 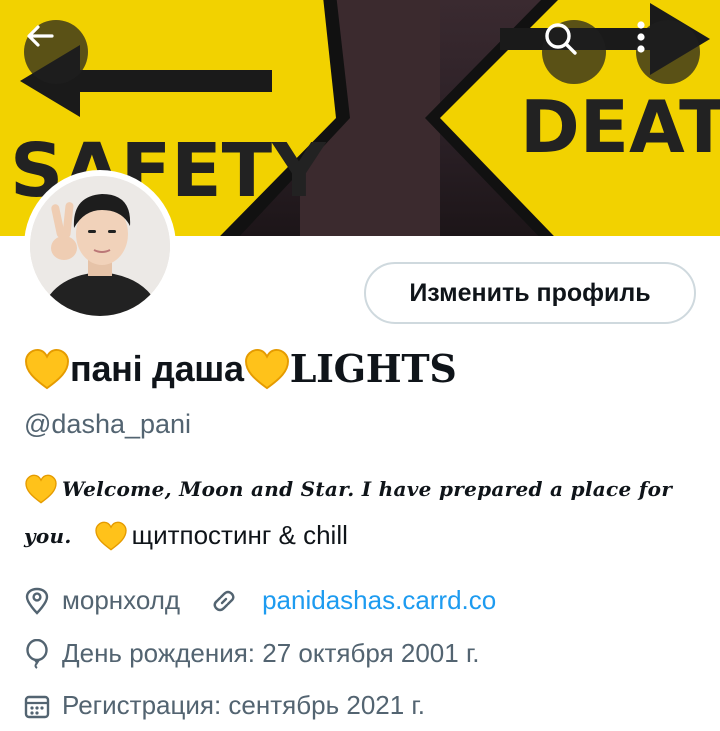 I want to click on search-icon, so click(x=561, y=39).